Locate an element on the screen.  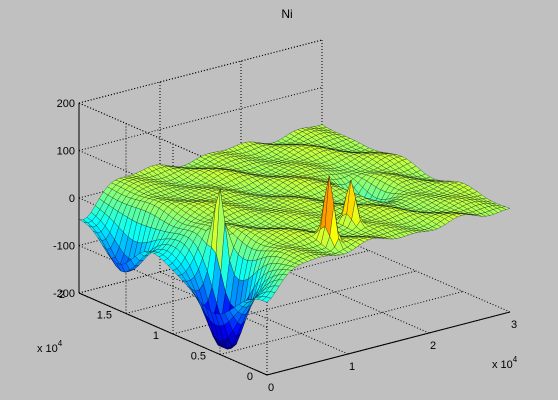
x-tick-label: 2 is located at coordinates (433, 346).